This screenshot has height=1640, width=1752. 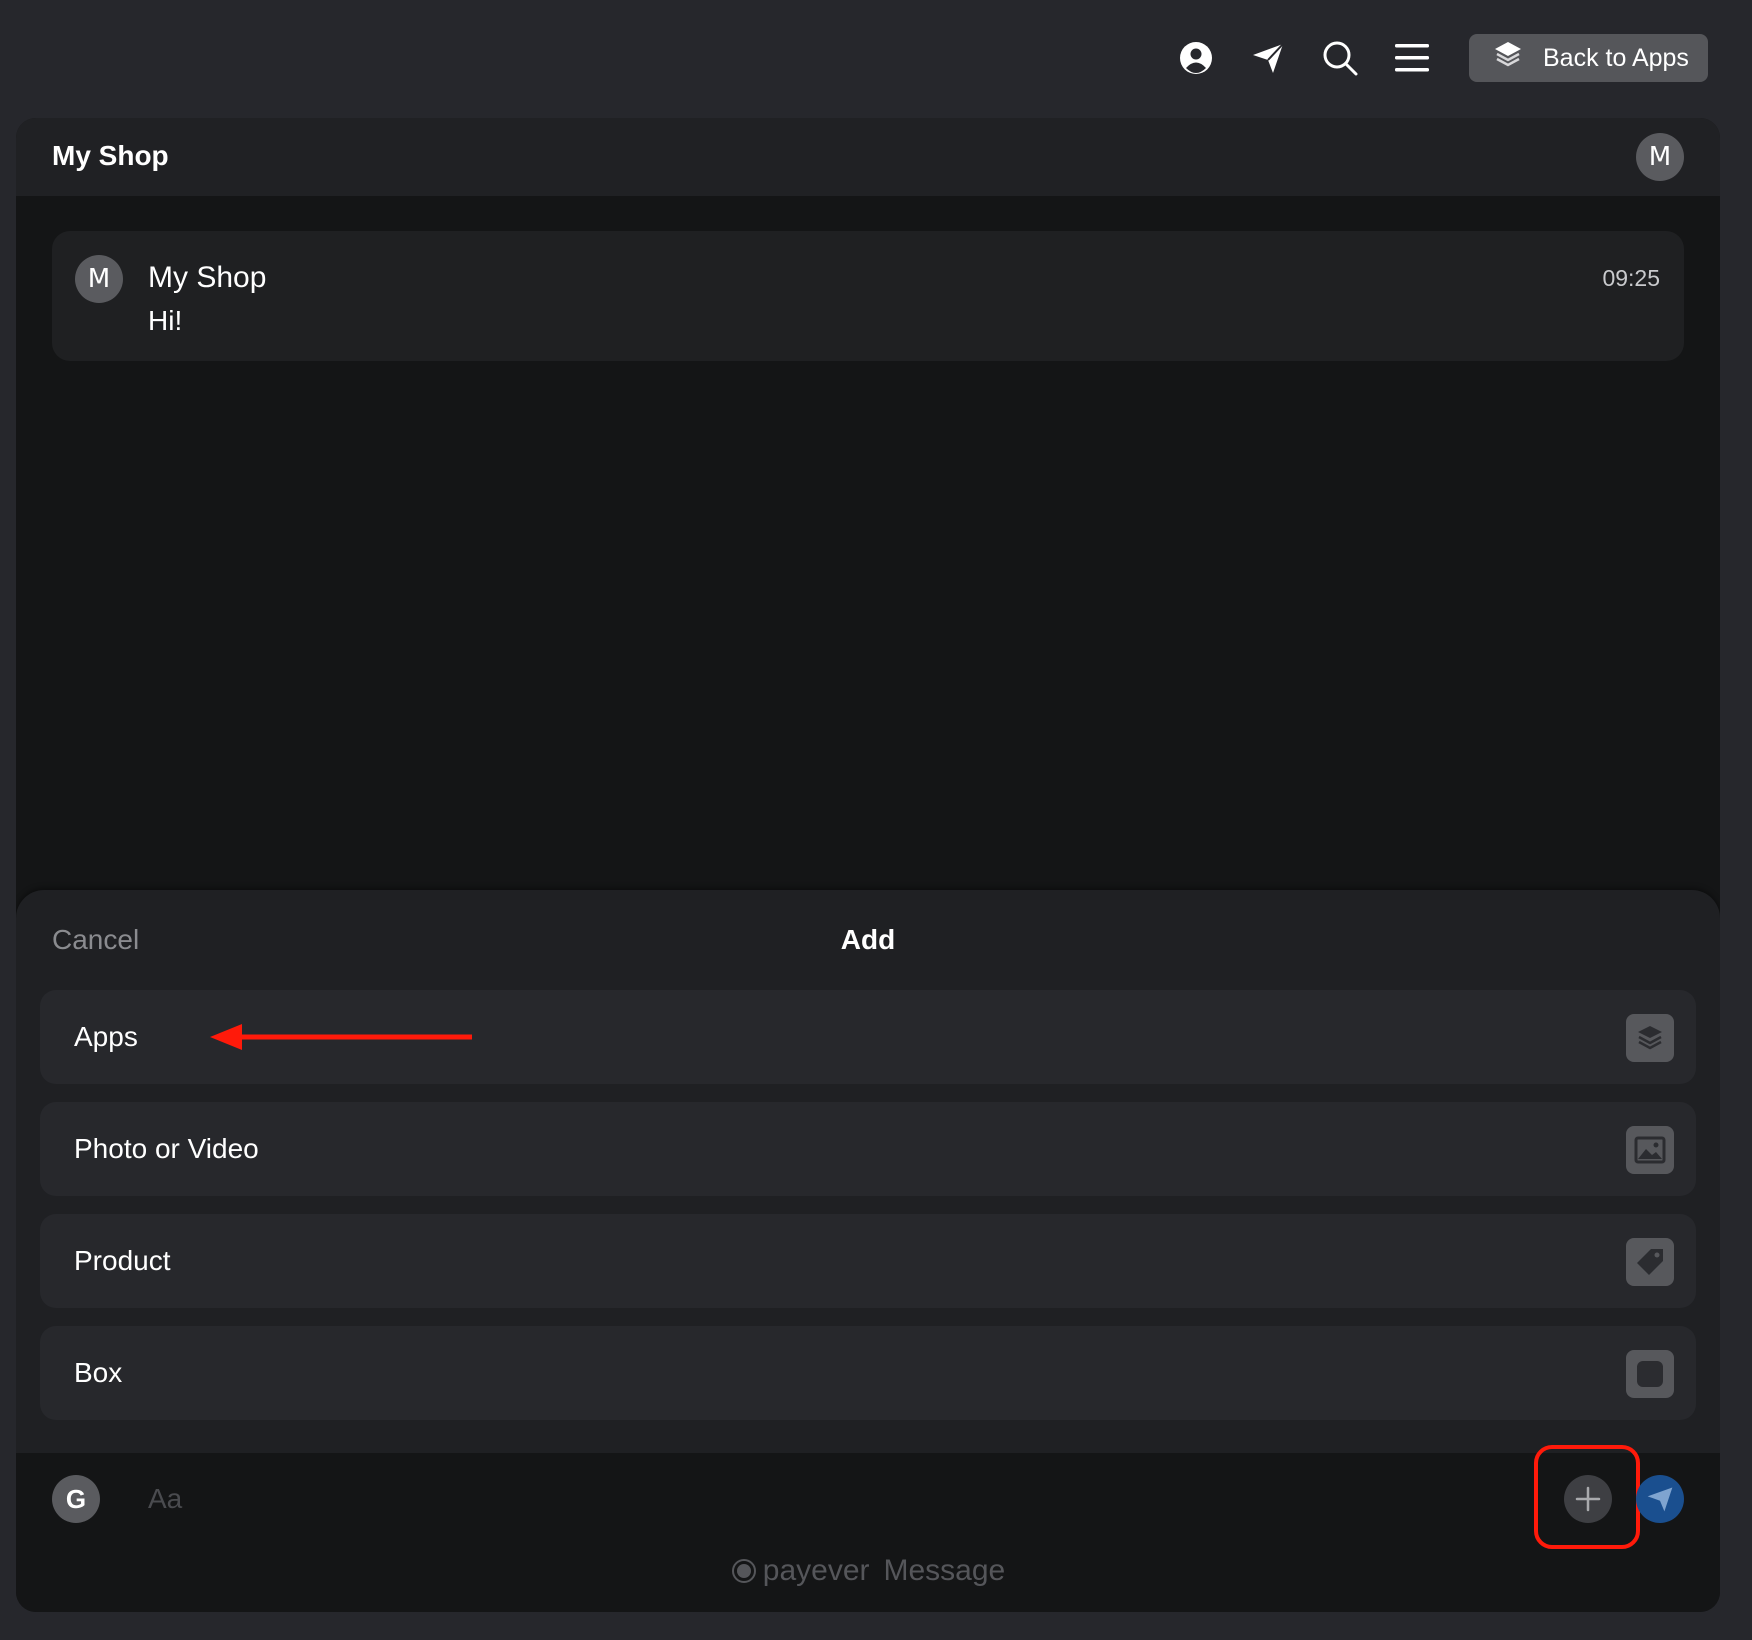 I want to click on header-avatar: M, so click(x=1660, y=157).